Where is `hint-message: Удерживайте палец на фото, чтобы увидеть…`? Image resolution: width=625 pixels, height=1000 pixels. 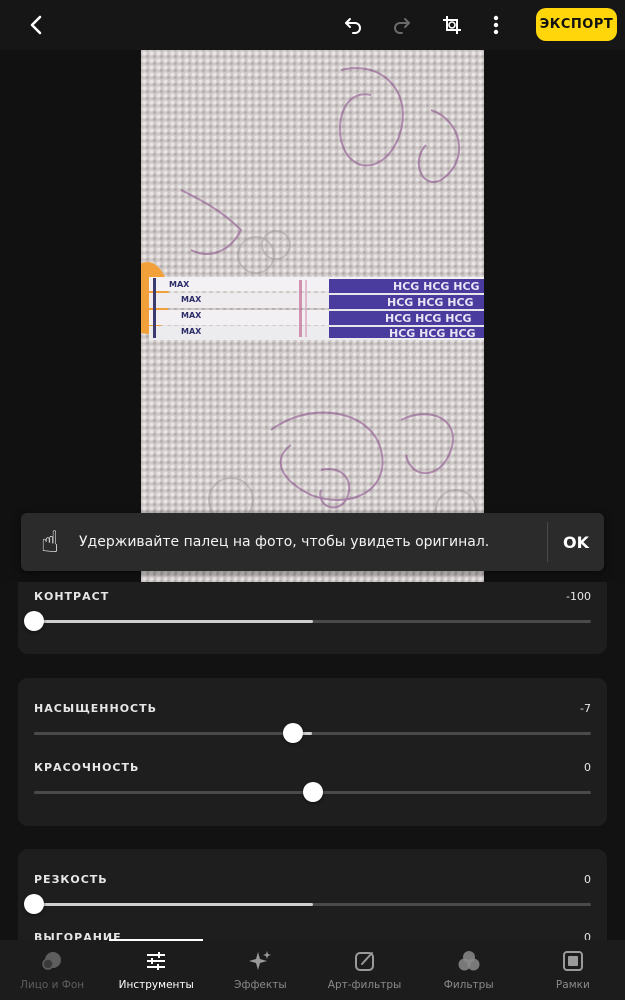 hint-message: Удерживайте палец на фото, чтобы увидеть… is located at coordinates (284, 542).